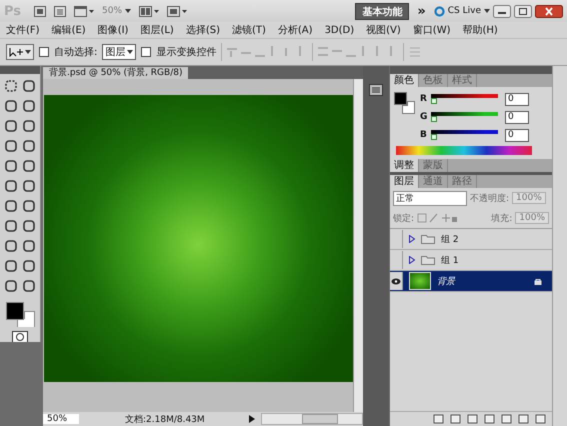 The width and height of the screenshot is (567, 426). I want to click on marquee-icon, so click(11, 86).